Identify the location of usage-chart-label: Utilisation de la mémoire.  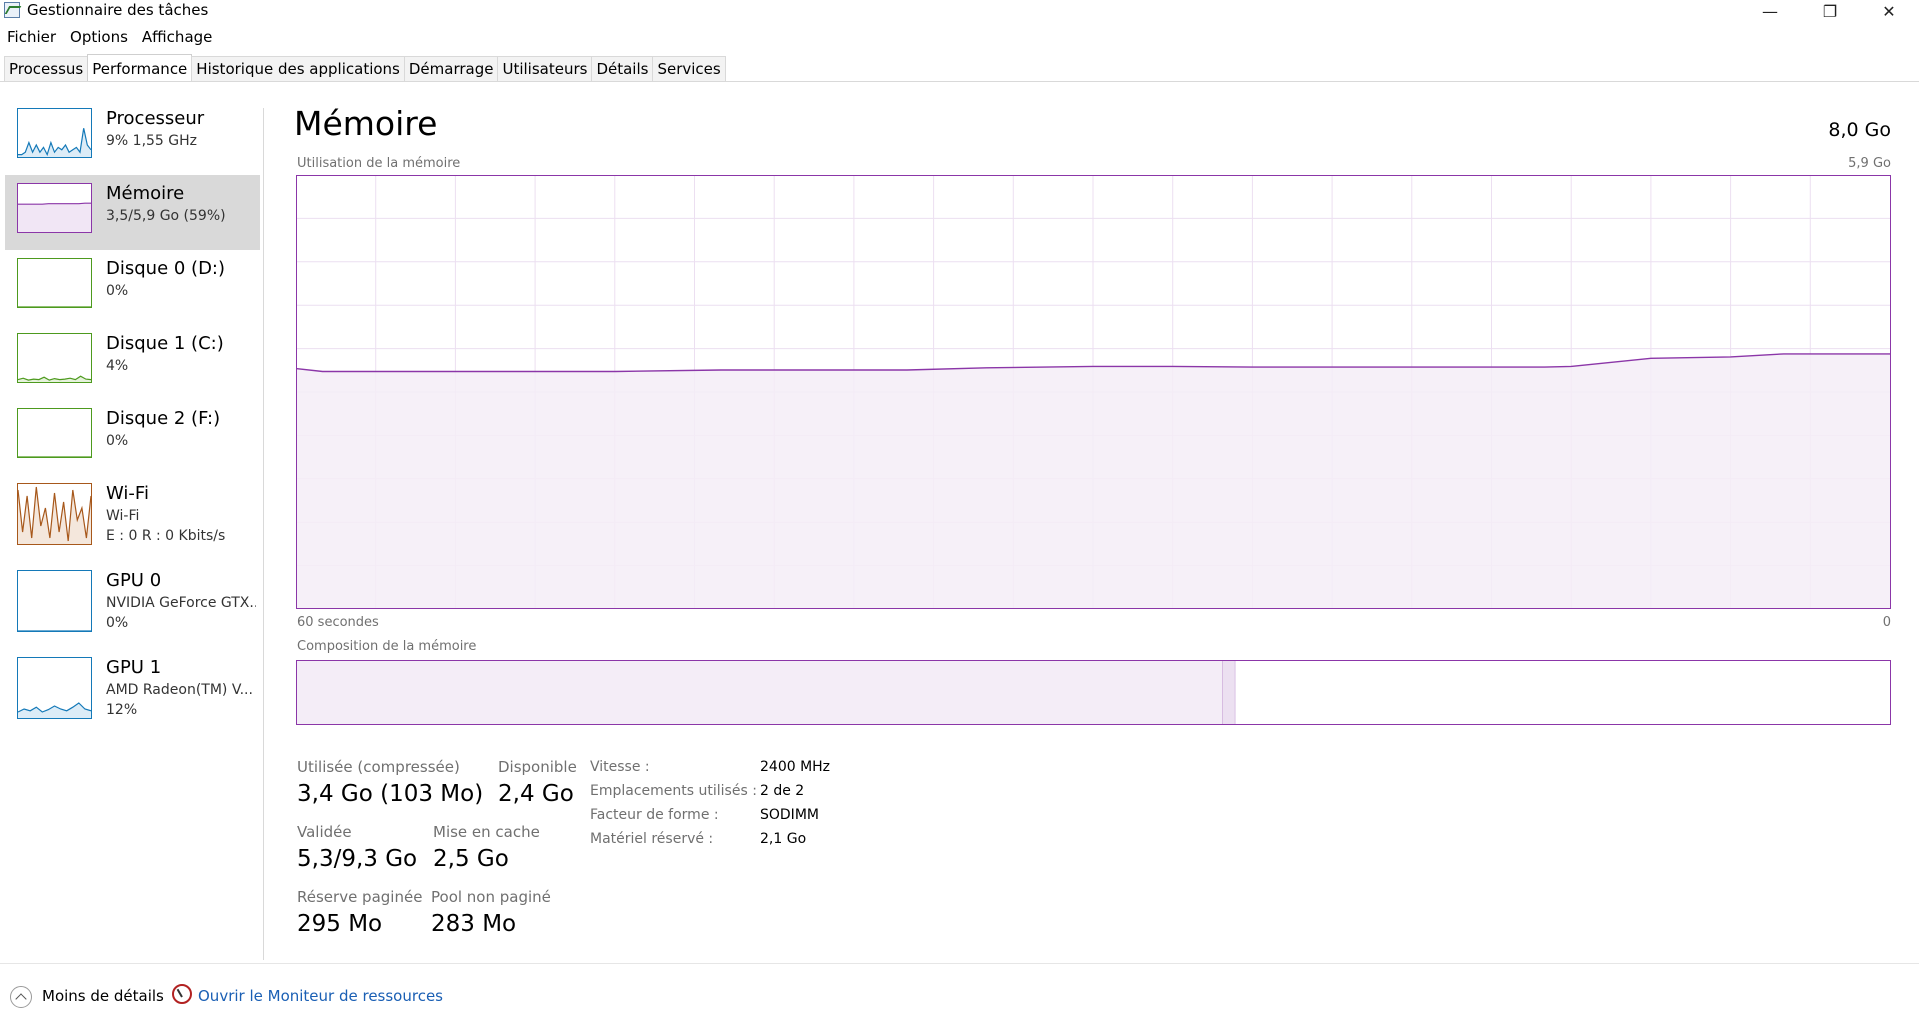
(379, 163).